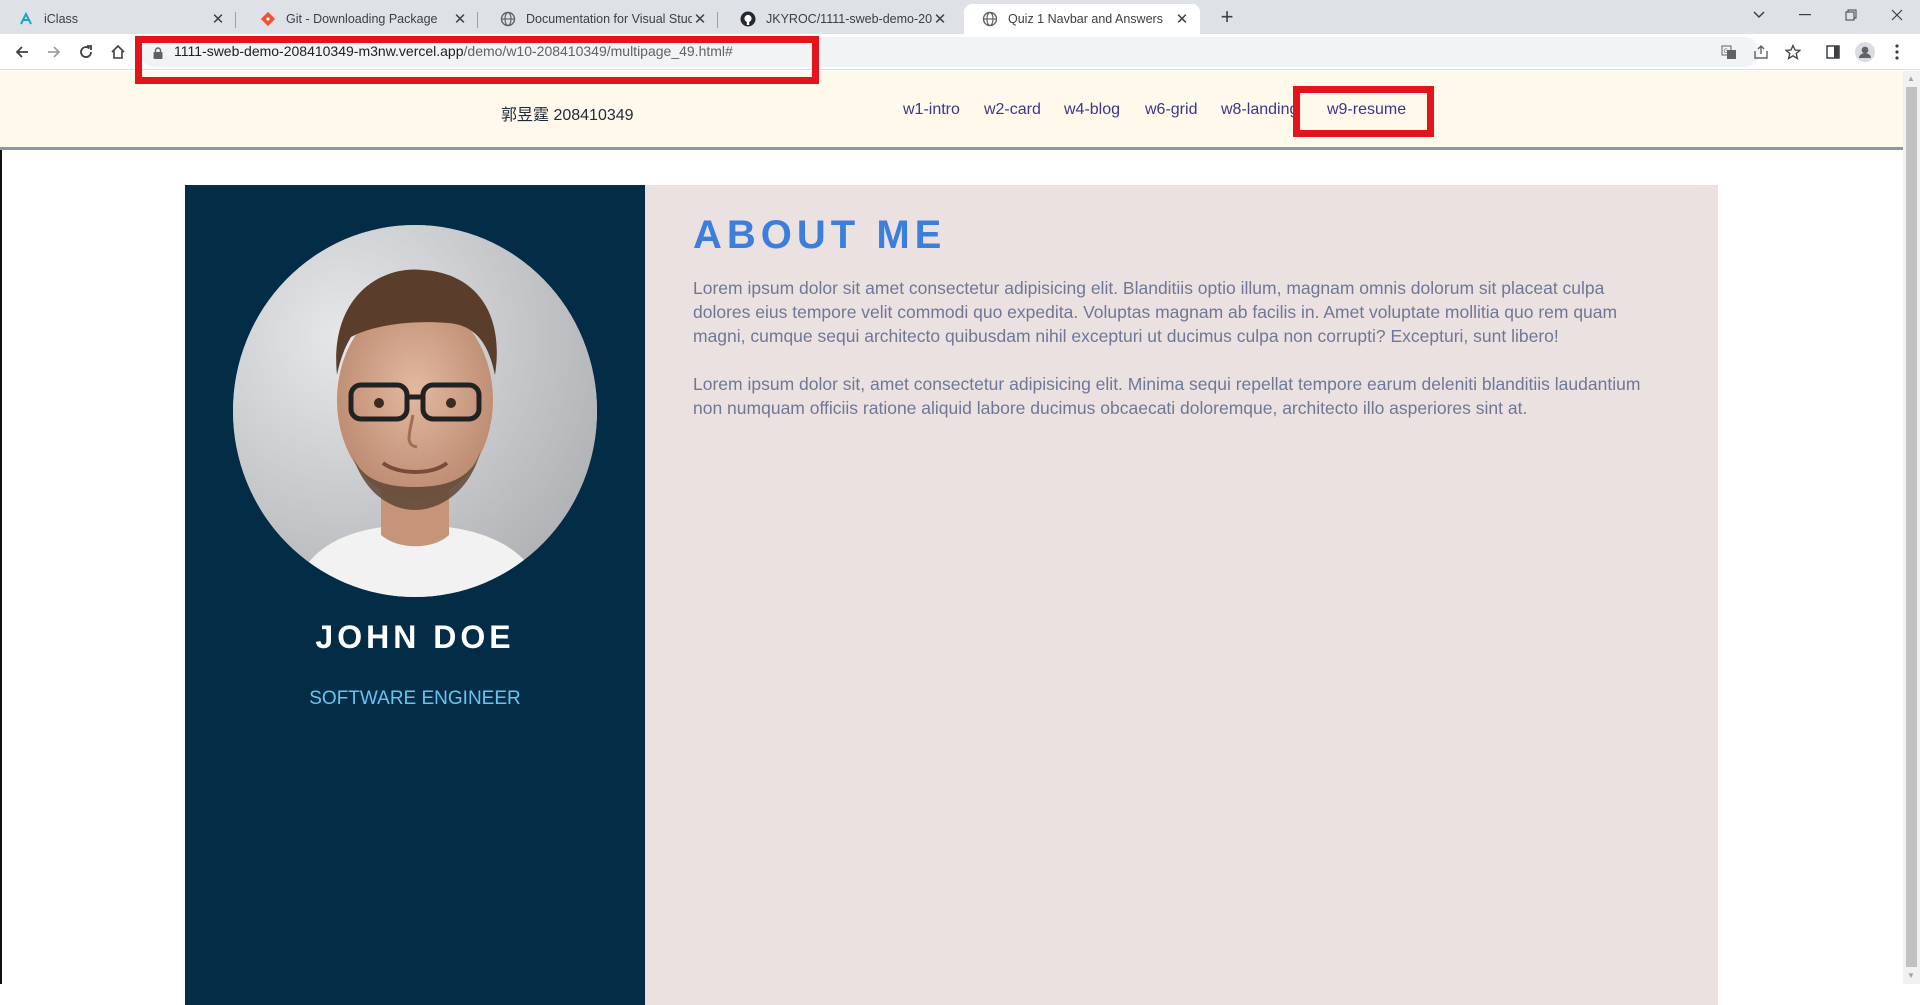 This screenshot has width=1920, height=1005. Describe the element at coordinates (26, 19) in the screenshot. I see `iclass-favicon-icon` at that location.